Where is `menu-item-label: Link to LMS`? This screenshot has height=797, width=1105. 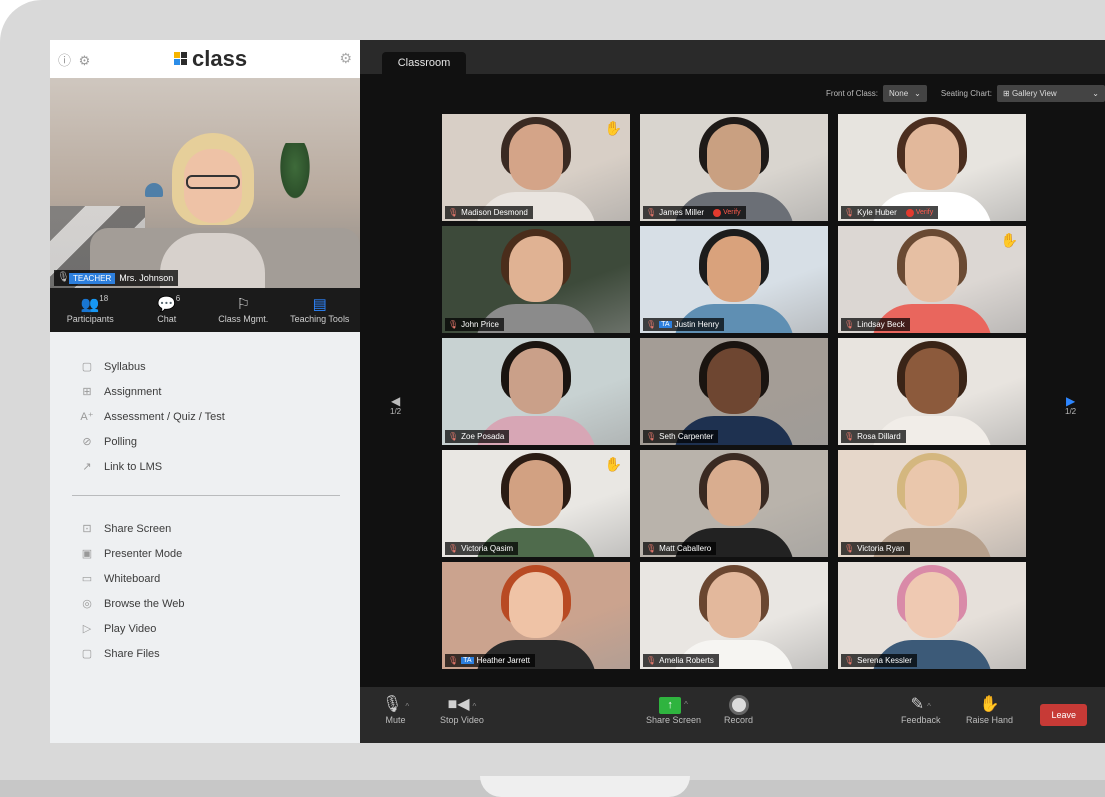
menu-item-label: Link to LMS is located at coordinates (133, 466).